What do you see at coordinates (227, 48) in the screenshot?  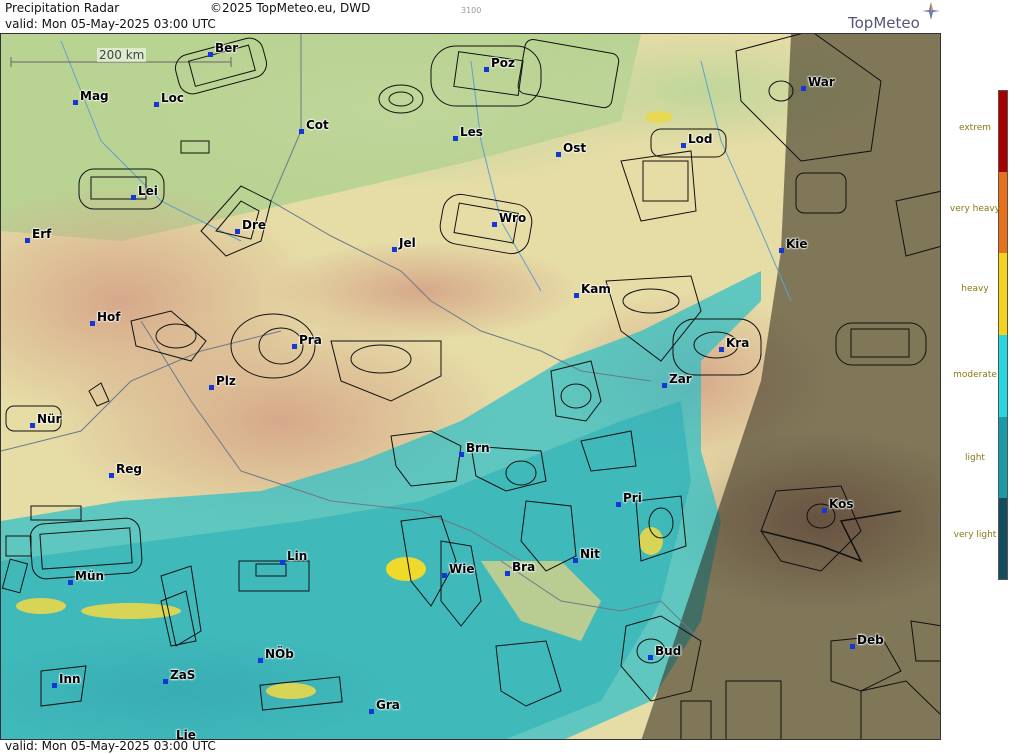 I see `city-label: Ber` at bounding box center [227, 48].